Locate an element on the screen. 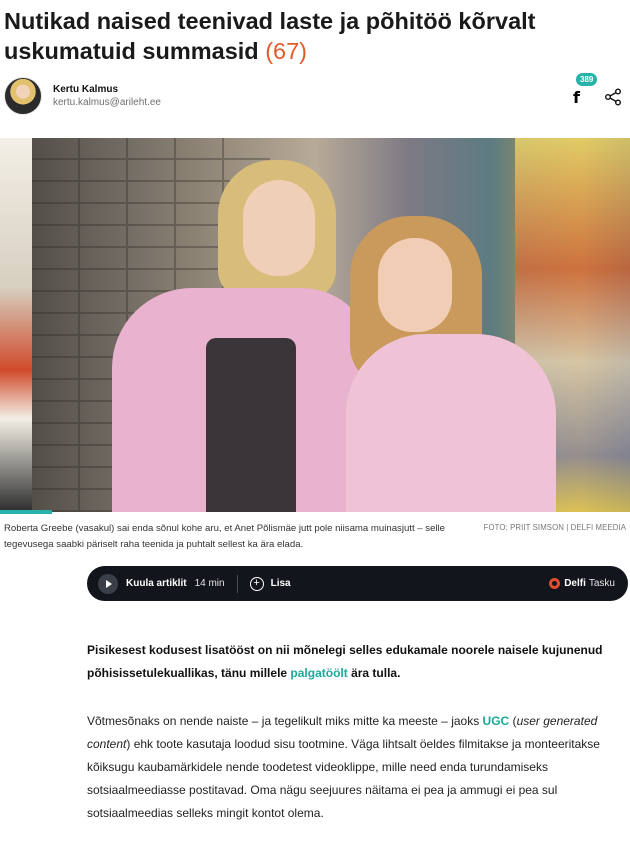  author-avatar is located at coordinates (23, 96).